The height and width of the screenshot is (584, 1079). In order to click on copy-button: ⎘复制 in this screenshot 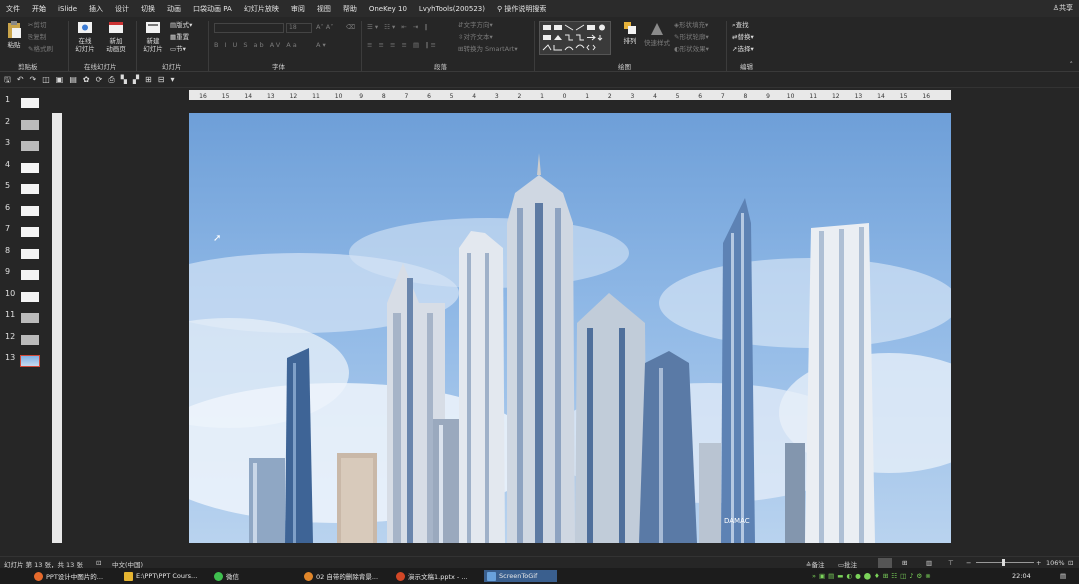, I will do `click(37, 37)`.